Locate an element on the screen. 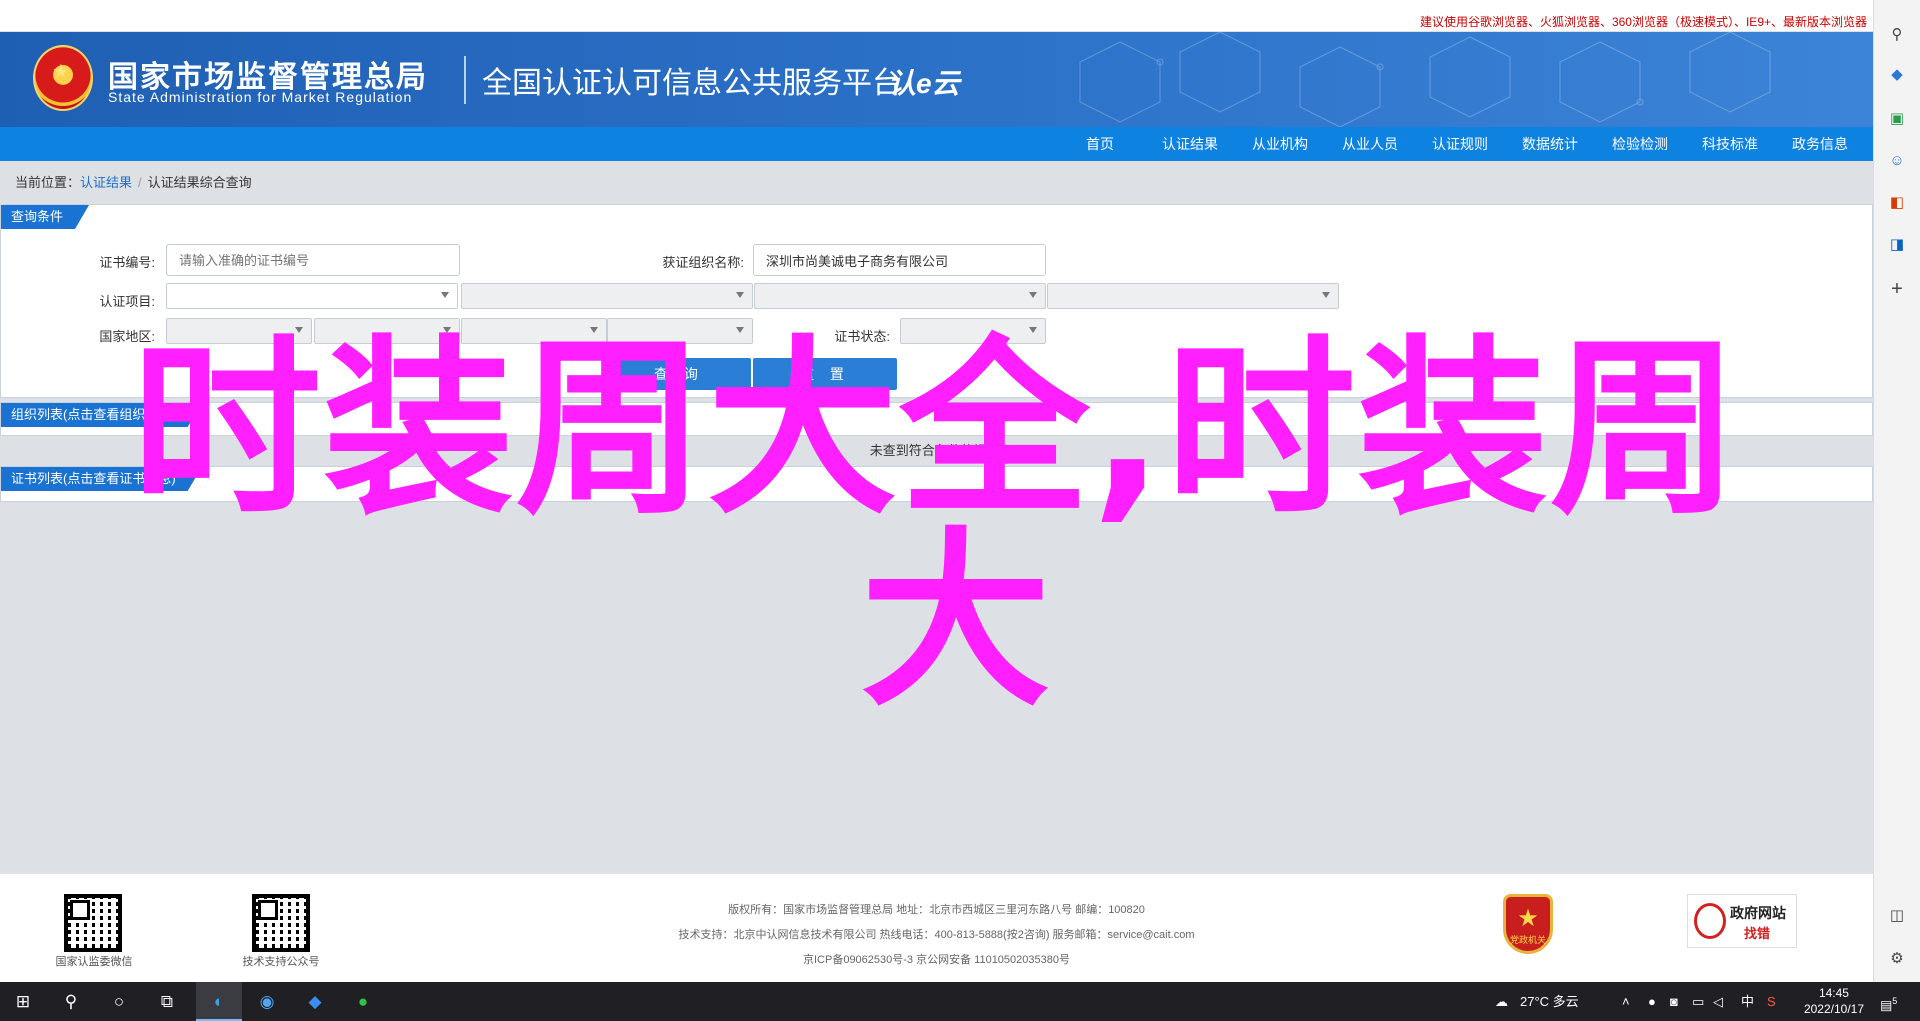  gear-icon: ⚙ is located at coordinates (1897, 959).